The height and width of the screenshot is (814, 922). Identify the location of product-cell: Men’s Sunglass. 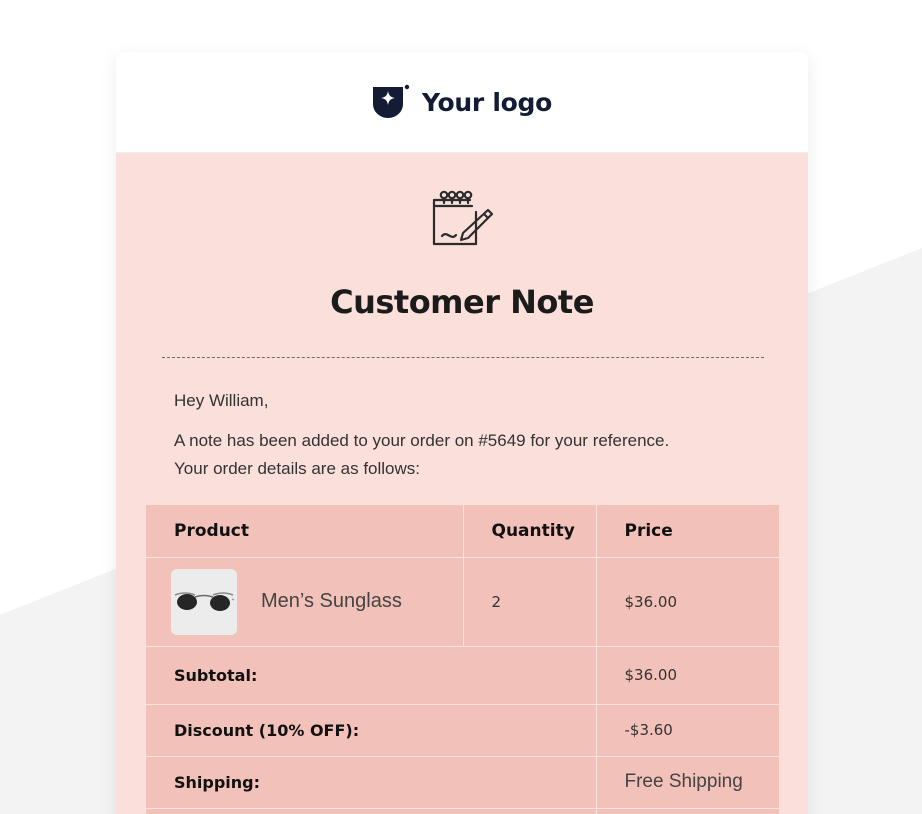
(305, 601).